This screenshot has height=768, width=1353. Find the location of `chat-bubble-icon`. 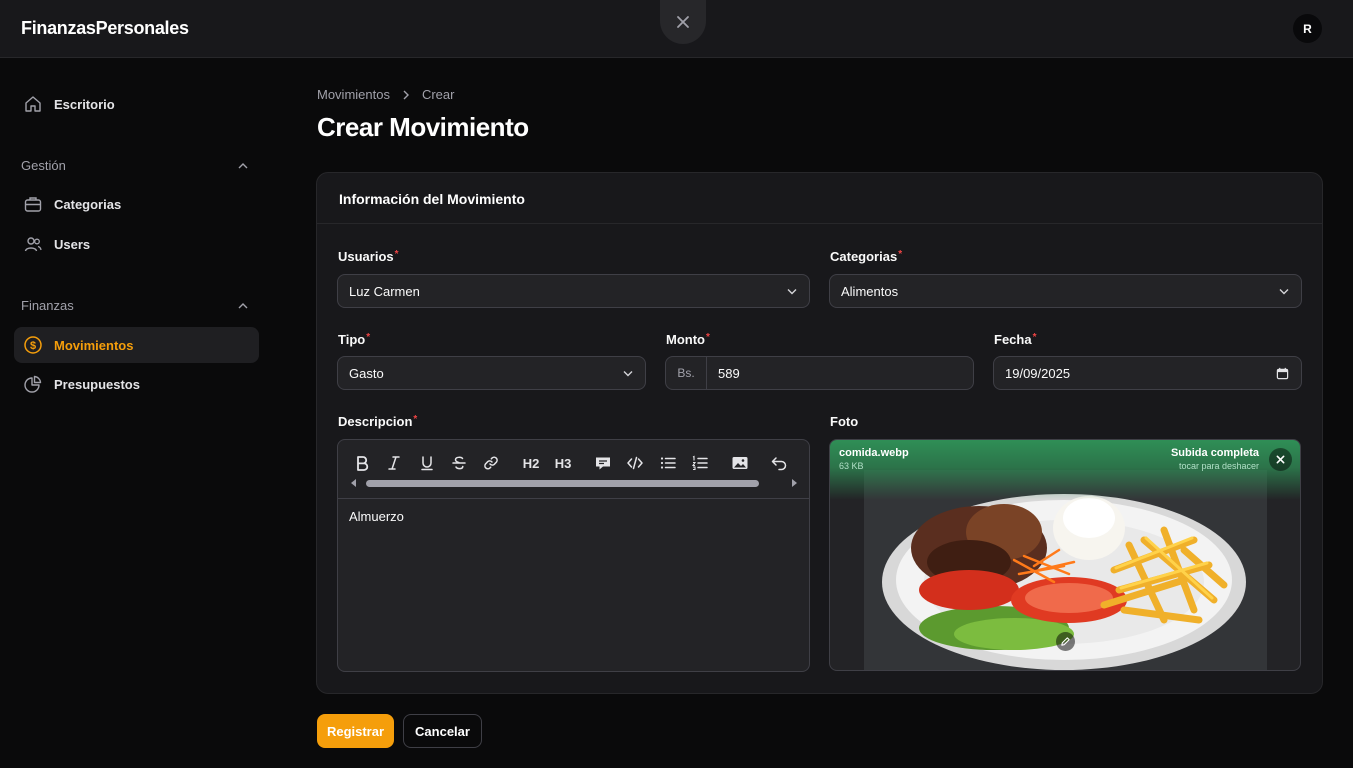

chat-bubble-icon is located at coordinates (603, 463).